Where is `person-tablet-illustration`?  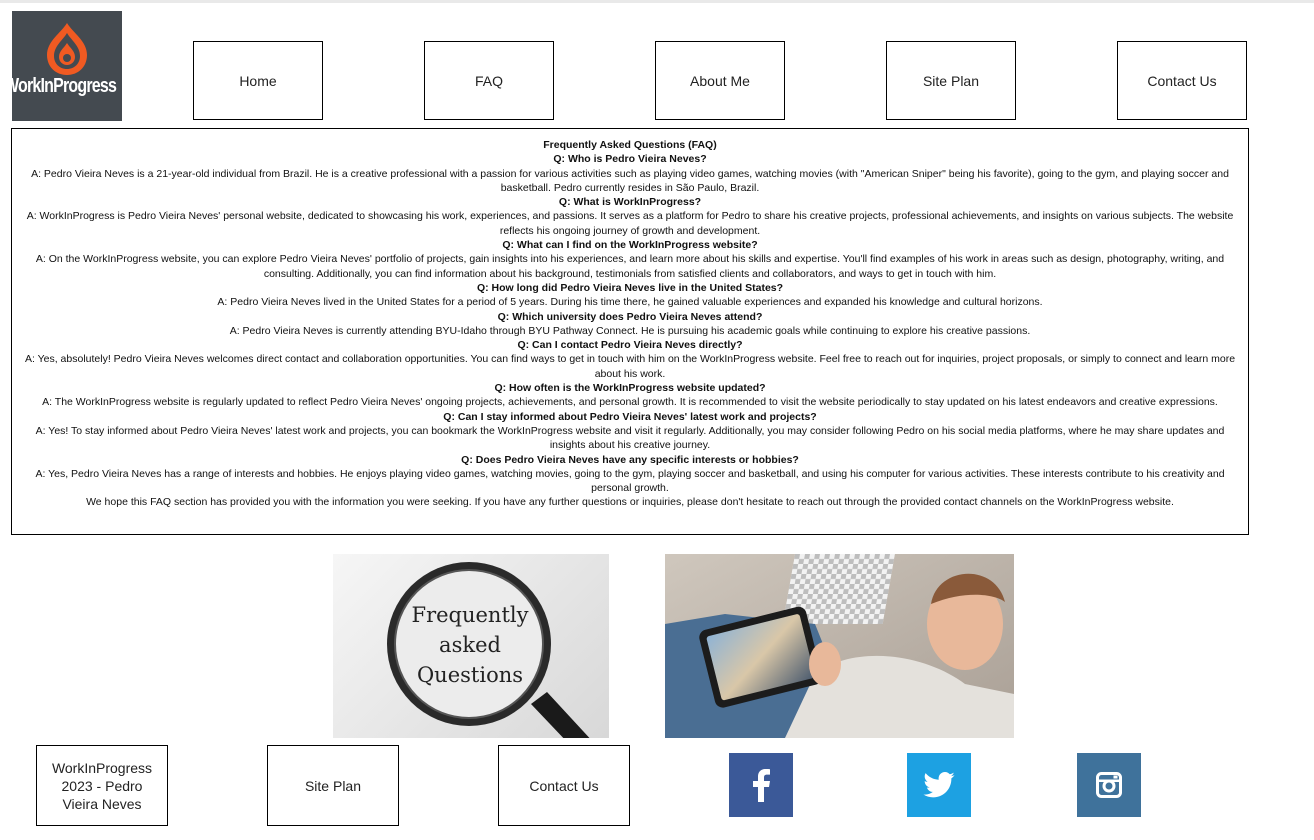 person-tablet-illustration is located at coordinates (839, 646).